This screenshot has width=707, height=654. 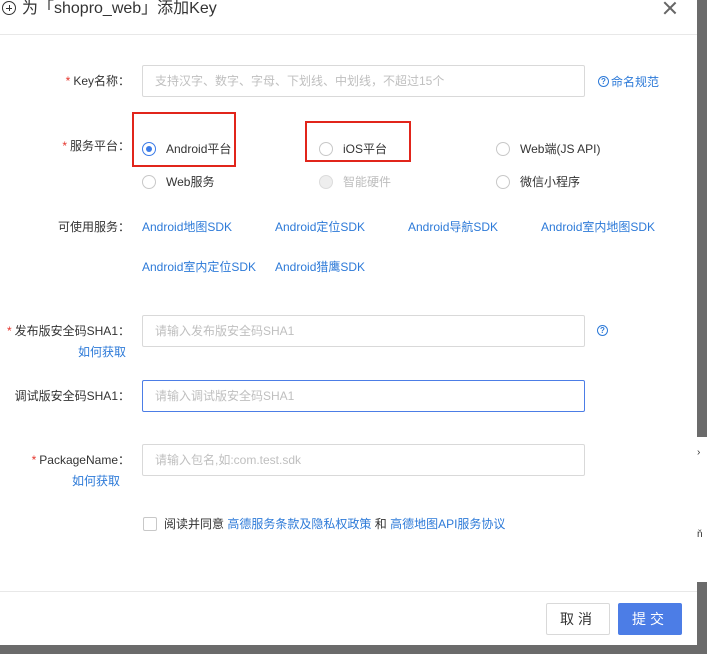 I want to click on close-icon, so click(x=670, y=8).